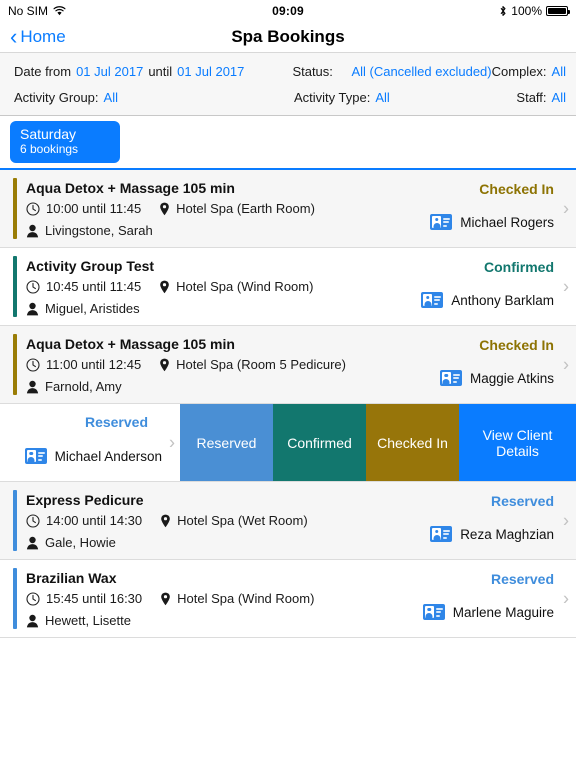 The width and height of the screenshot is (576, 768). I want to click on day-tab-saturday: Saturday 6 bookings, so click(65, 142).